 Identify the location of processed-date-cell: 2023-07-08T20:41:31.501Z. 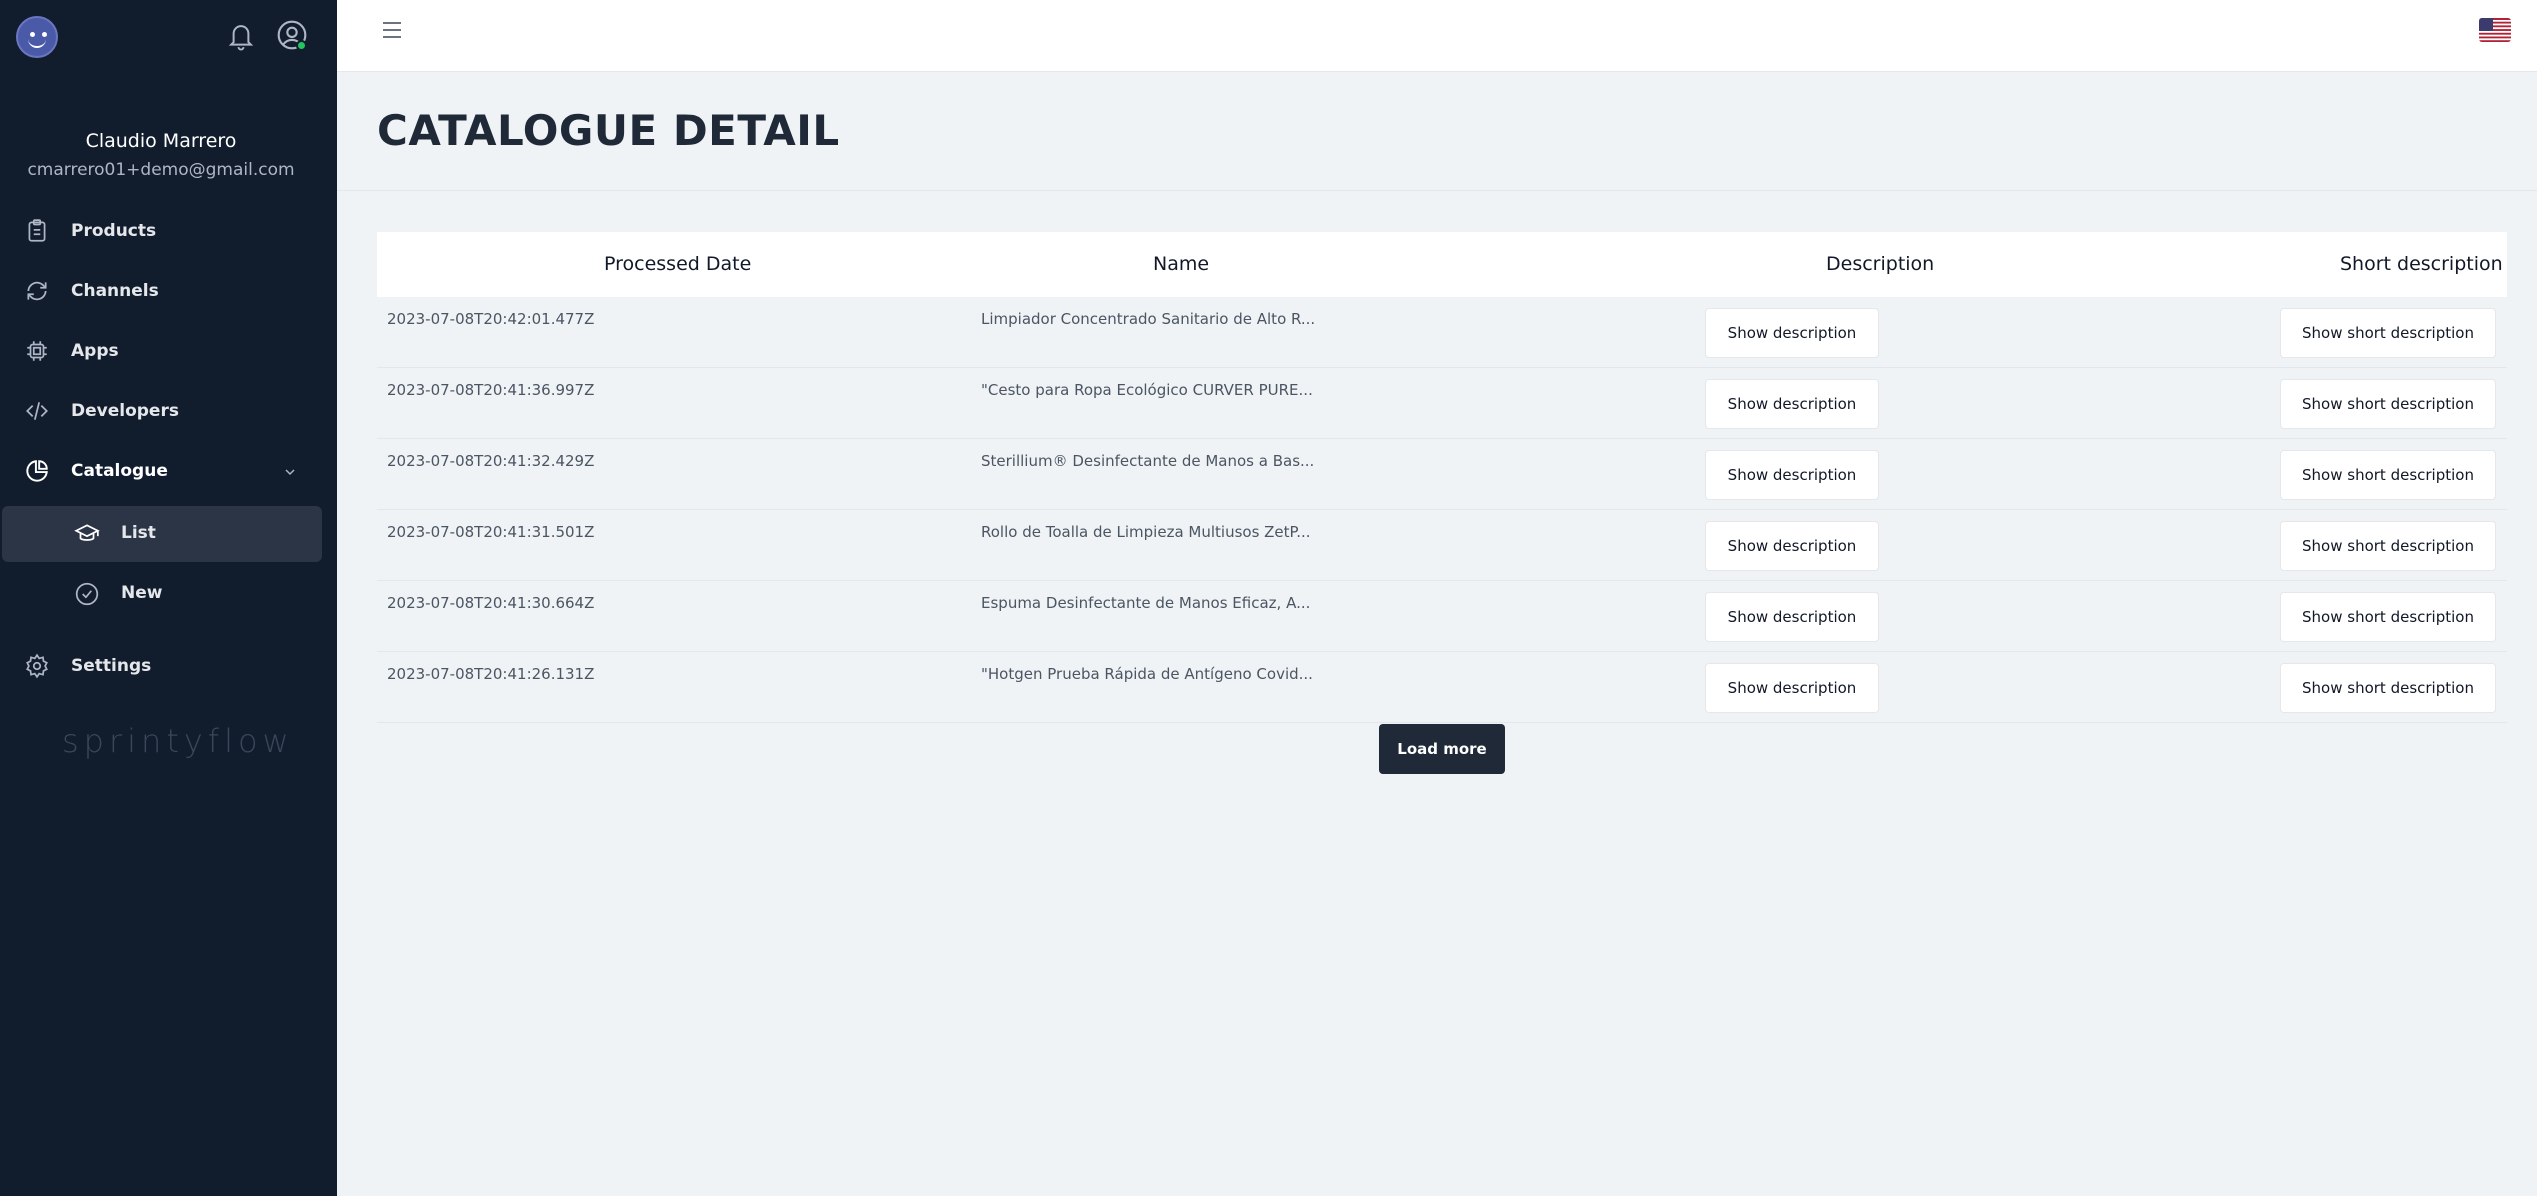
(491, 532).